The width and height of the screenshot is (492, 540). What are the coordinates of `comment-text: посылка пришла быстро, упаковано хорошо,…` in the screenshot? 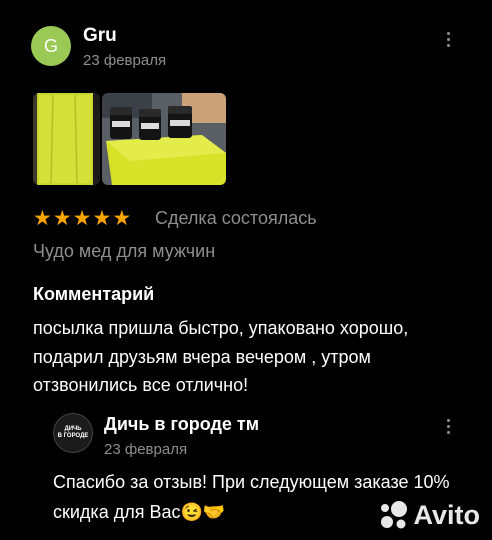 It's located at (221, 356).